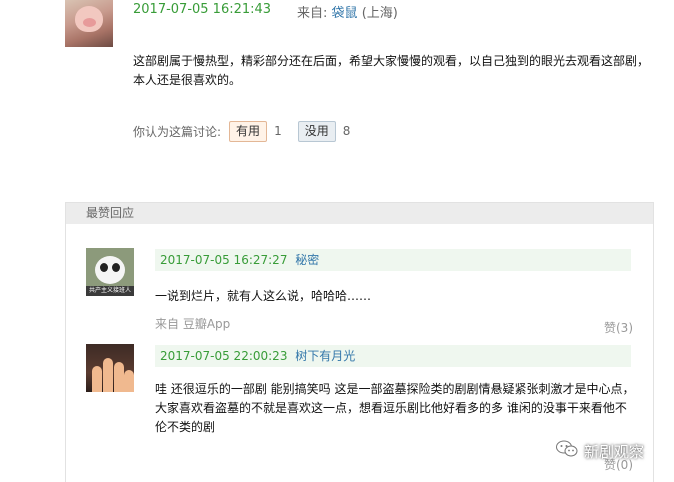  I want to click on useless-button: 没用, so click(316, 131).